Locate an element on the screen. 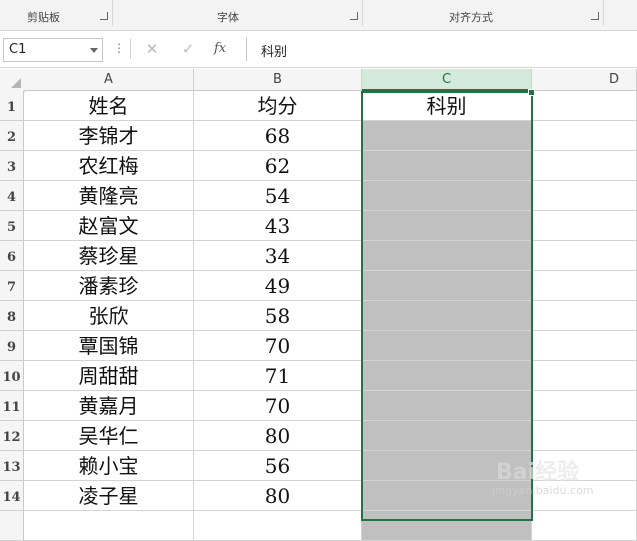 This screenshot has width=637, height=541. chevron-down-icon is located at coordinates (94, 50).